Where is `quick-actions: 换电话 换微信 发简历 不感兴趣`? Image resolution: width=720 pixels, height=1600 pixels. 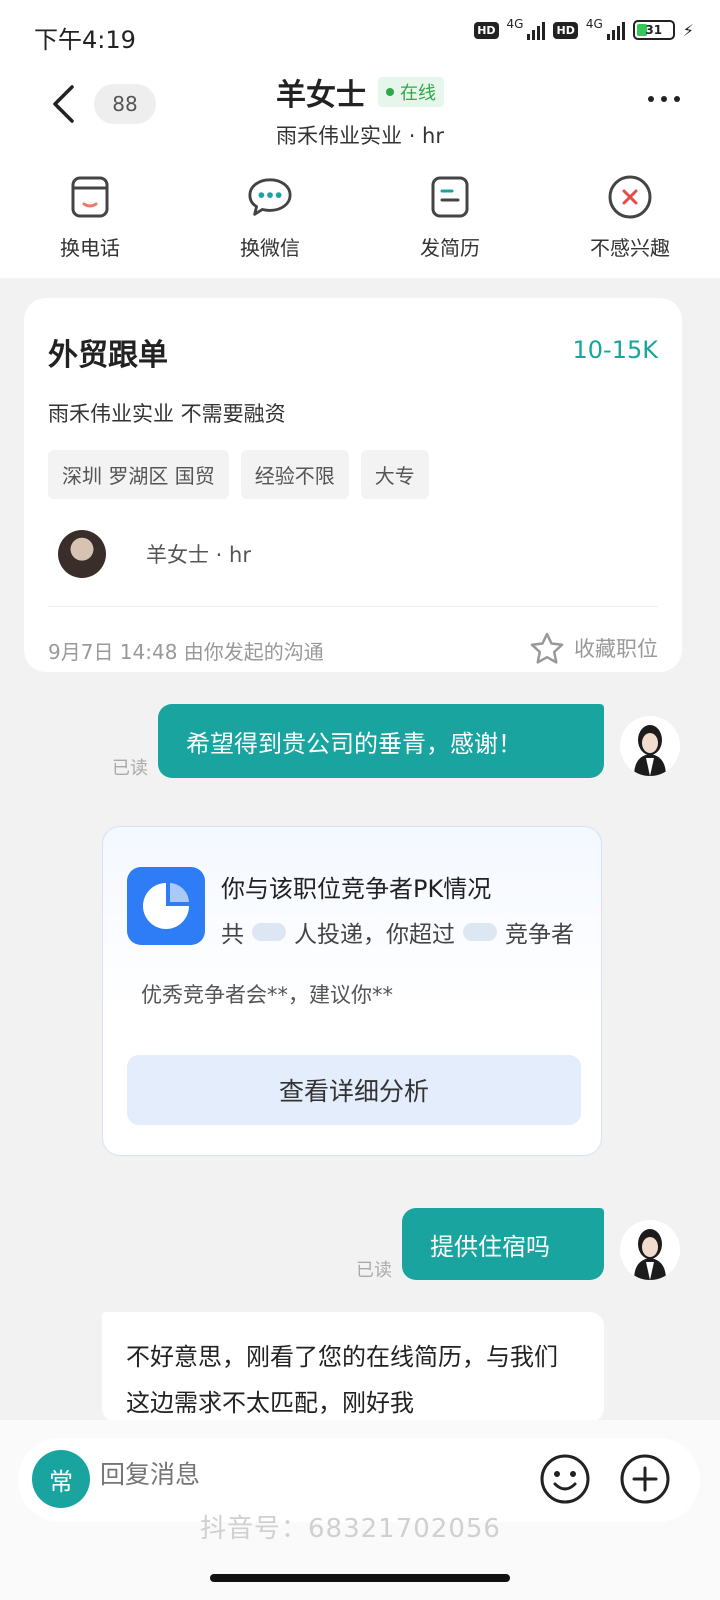
quick-actions: 换电话 换微信 发简历 不感兴趣 is located at coordinates (360, 219).